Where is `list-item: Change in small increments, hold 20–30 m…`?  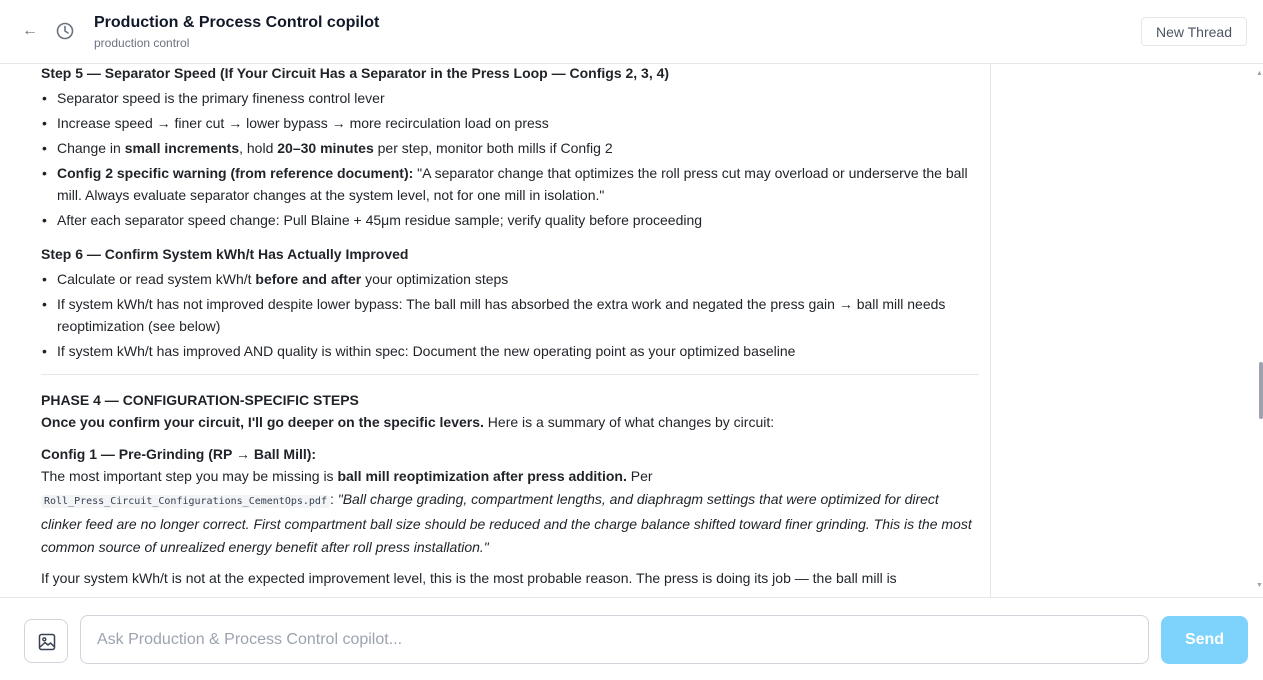
list-item: Change in small increments, hold 20–30 m… is located at coordinates (510, 148).